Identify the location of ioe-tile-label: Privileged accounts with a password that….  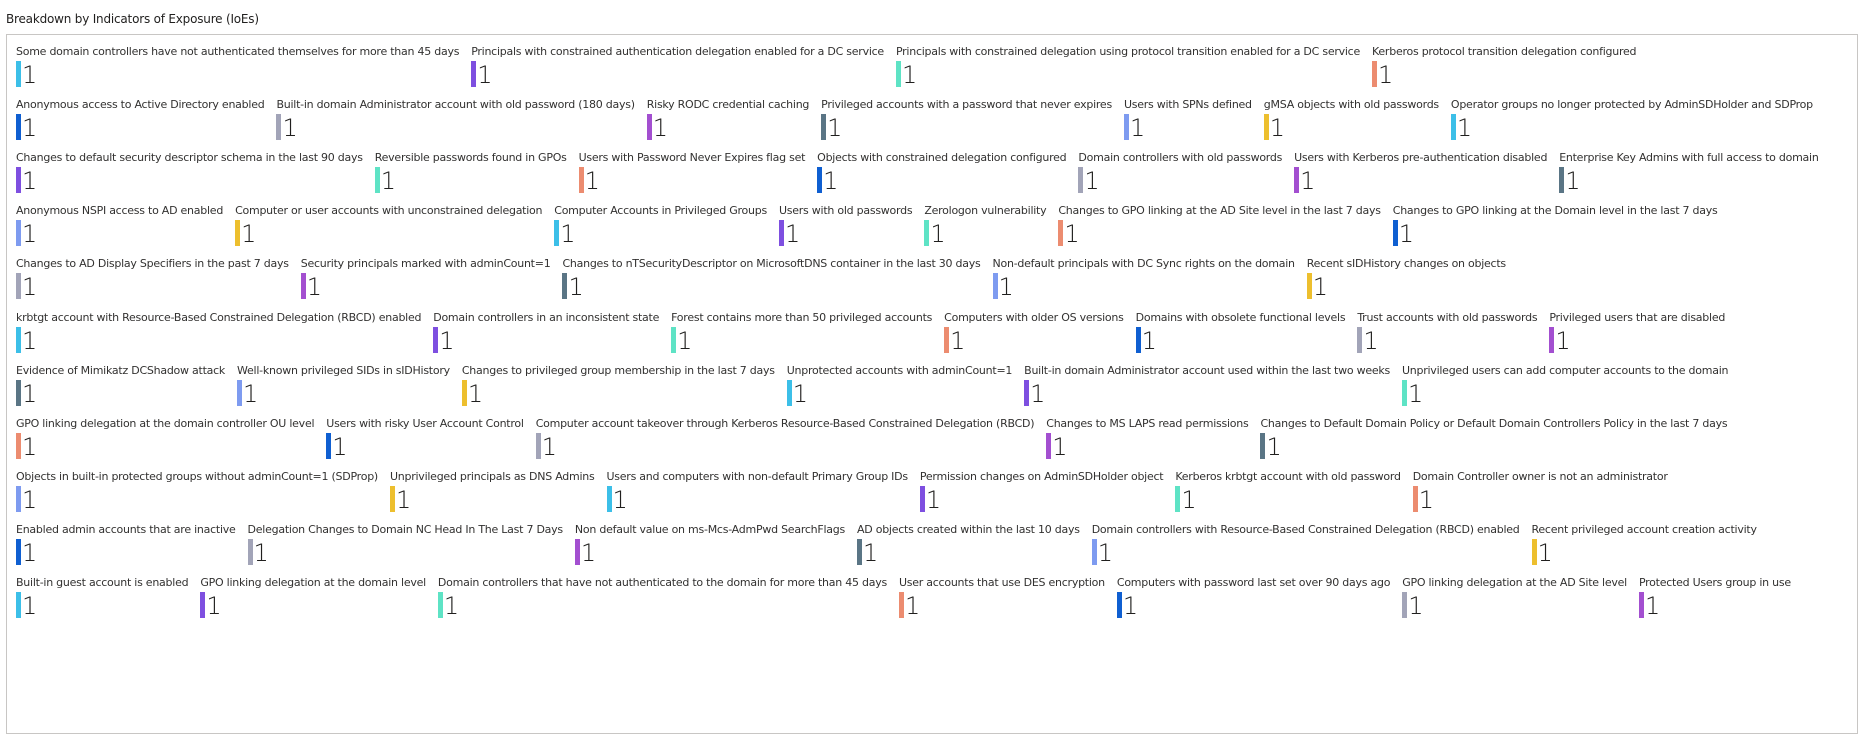
(966, 105).